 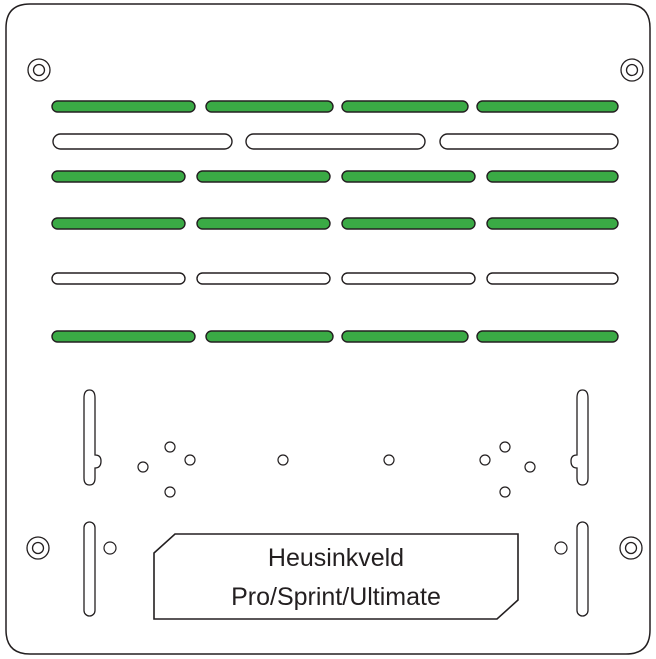 What do you see at coordinates (336, 558) in the screenshot?
I see `label-line-1: Heusinkveld` at bounding box center [336, 558].